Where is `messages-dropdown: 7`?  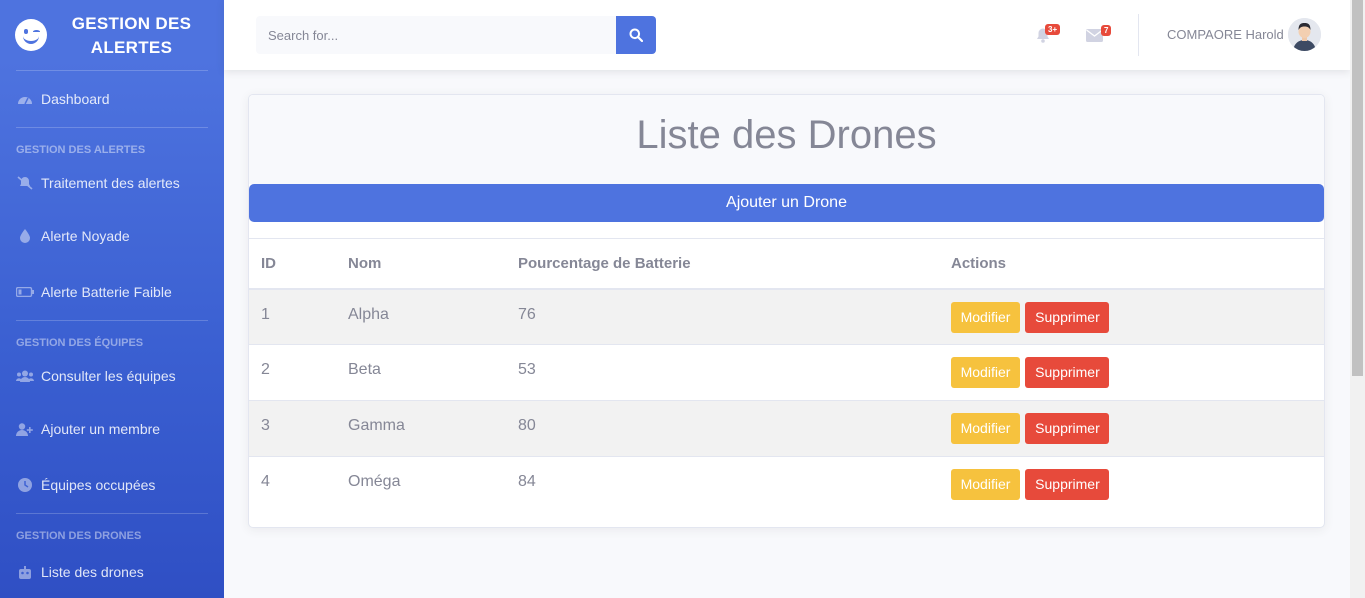
messages-dropdown: 7 is located at coordinates (1099, 35).